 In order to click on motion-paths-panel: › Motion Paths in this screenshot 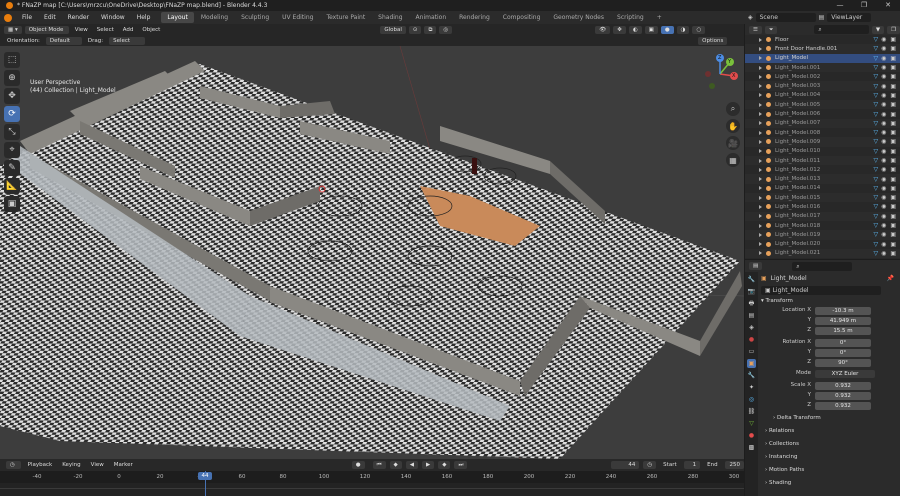, I will do `click(779, 470)`.